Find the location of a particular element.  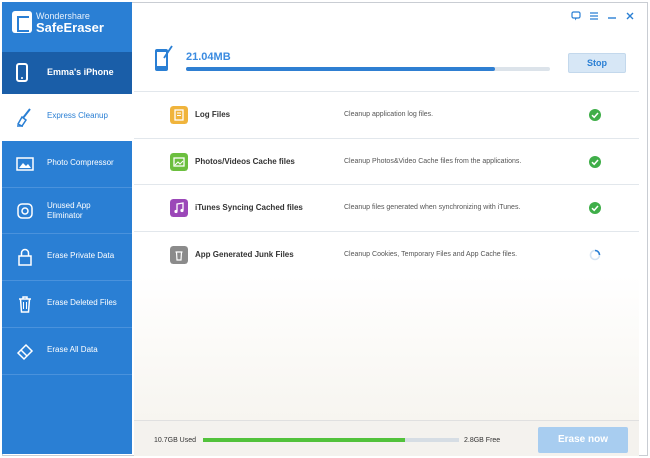

storage-footer: 10.7GB Used 2.8GB Free Erase now is located at coordinates (386, 438).